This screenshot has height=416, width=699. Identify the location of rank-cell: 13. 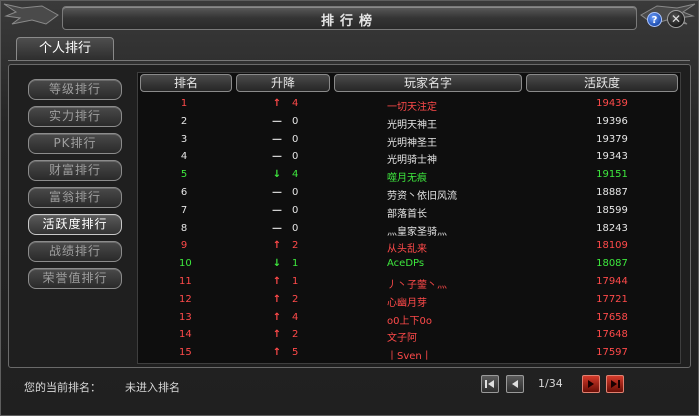
(185, 317).